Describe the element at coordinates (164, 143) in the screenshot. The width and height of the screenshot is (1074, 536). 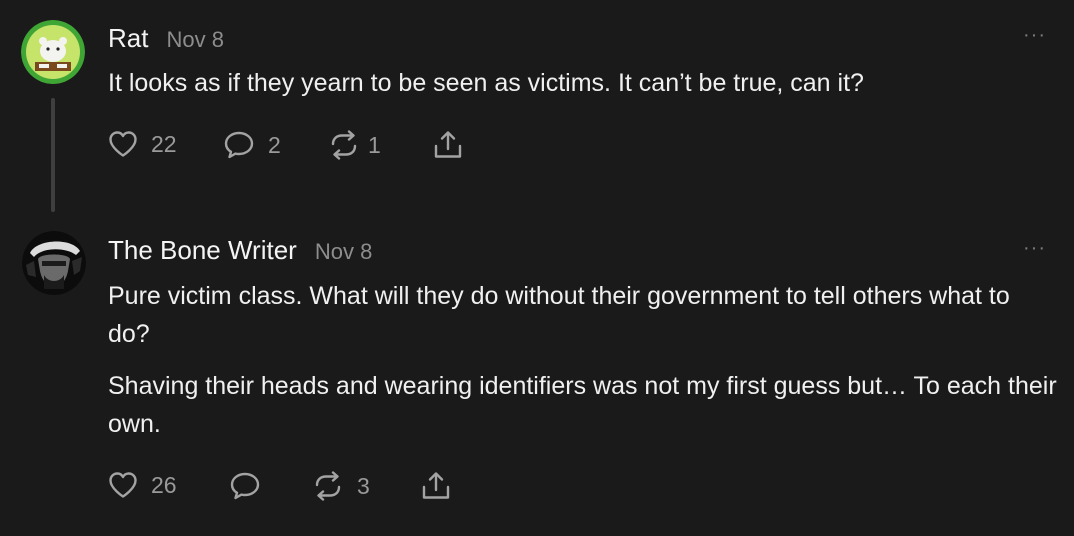
I see `like-count: 22` at that location.